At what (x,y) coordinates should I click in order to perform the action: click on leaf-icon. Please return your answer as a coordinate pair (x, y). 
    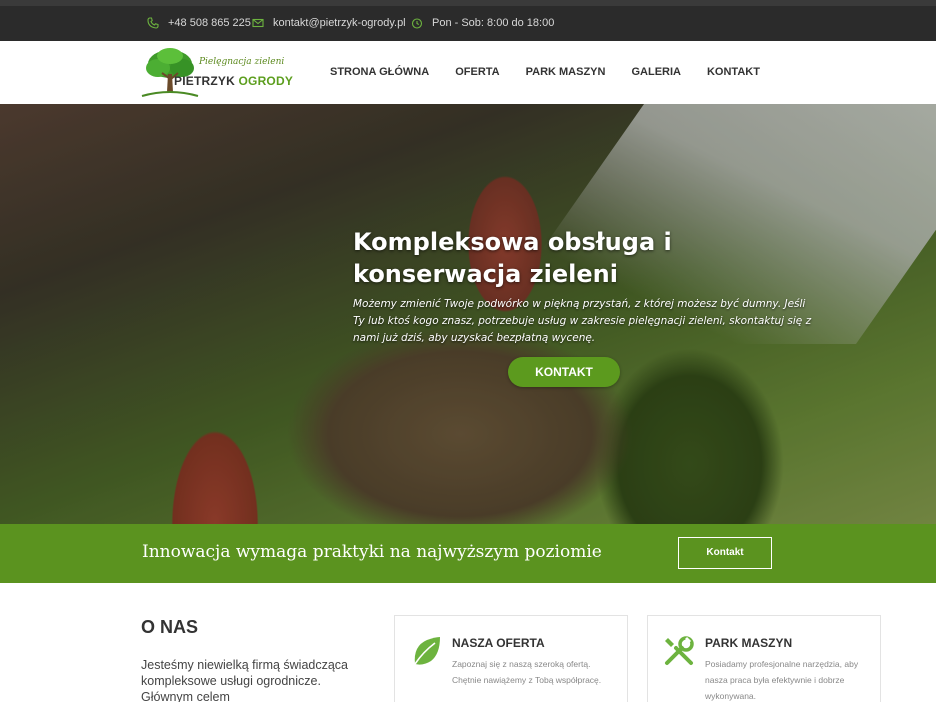
    Looking at the image, I should click on (427, 651).